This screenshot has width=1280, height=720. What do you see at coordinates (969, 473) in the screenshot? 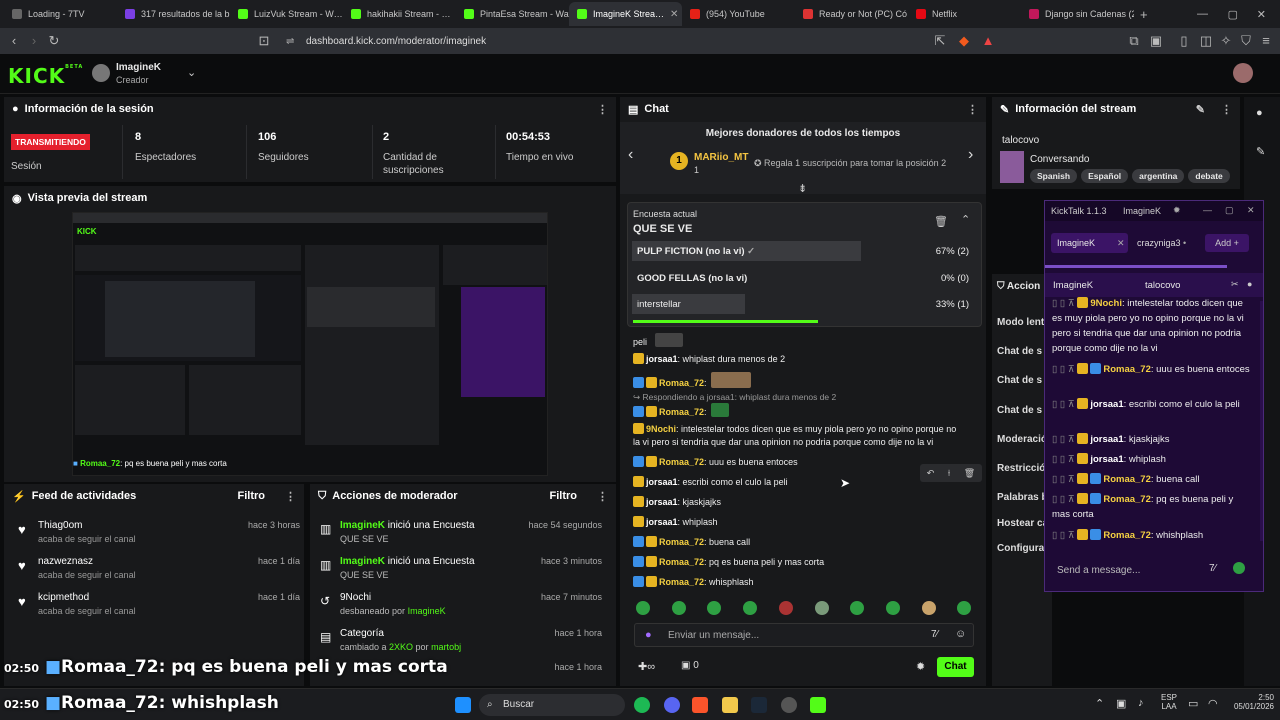
I see `delete-icon: 🗑` at bounding box center [969, 473].